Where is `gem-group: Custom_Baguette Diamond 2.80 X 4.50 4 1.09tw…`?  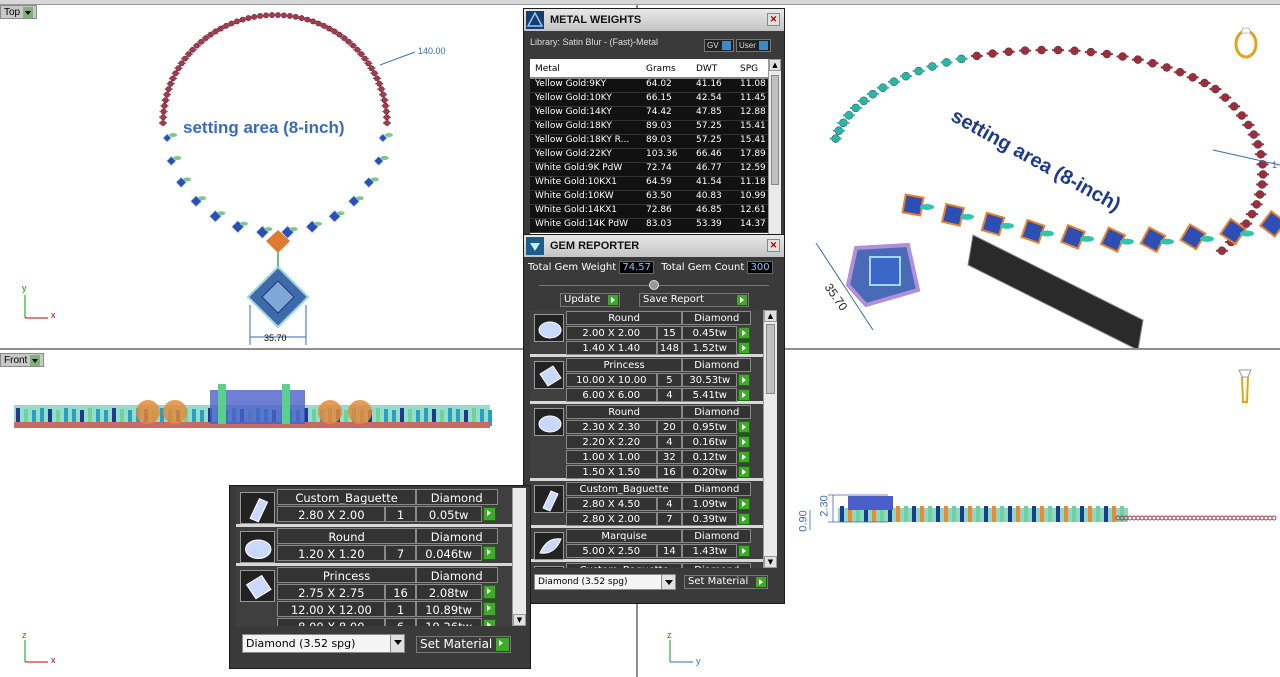
gem-group: Custom_Baguette Diamond 2.80 X 4.50 4 1.09tw… is located at coordinates (646, 504).